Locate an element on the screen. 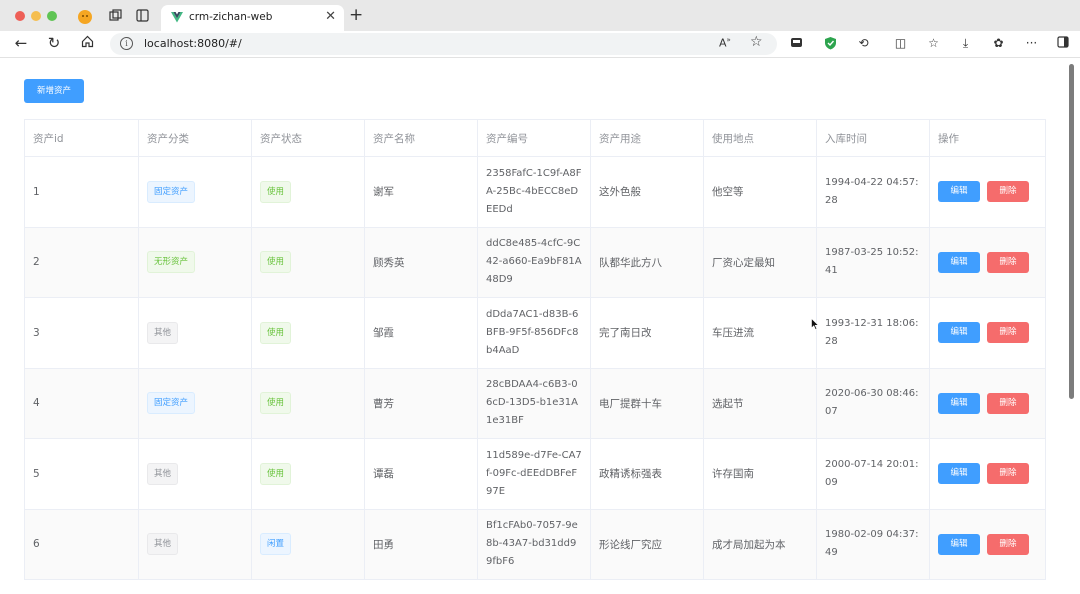 The width and height of the screenshot is (1080, 594). asset-name-cell: 谭磊 is located at coordinates (421, 474).